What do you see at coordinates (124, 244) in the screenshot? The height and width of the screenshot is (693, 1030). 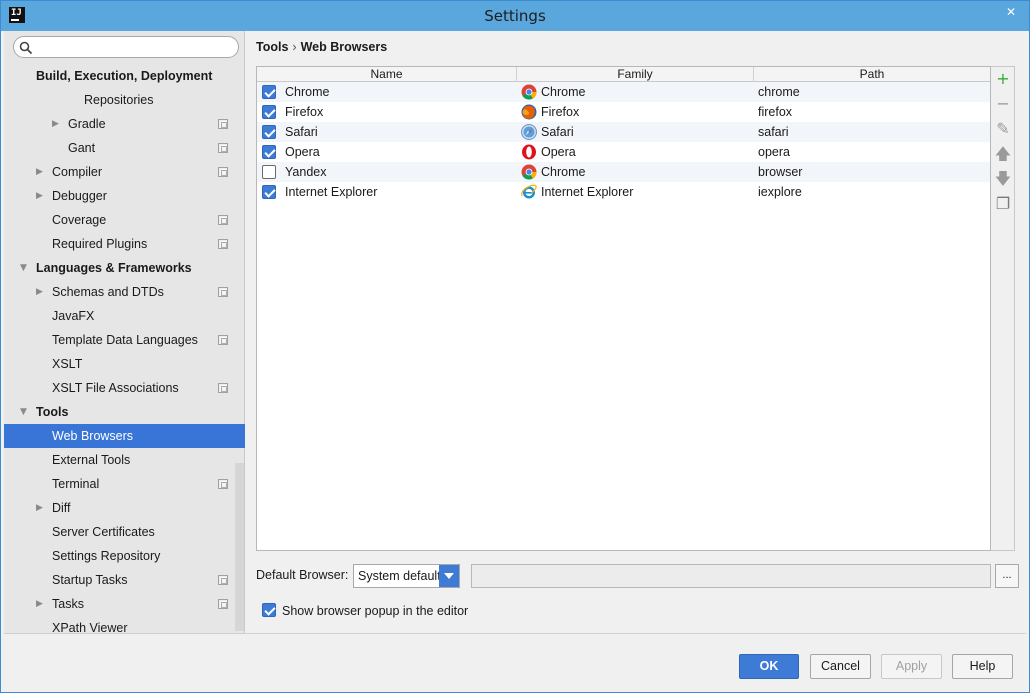 I see `sidebar-item: Required Plugins` at bounding box center [124, 244].